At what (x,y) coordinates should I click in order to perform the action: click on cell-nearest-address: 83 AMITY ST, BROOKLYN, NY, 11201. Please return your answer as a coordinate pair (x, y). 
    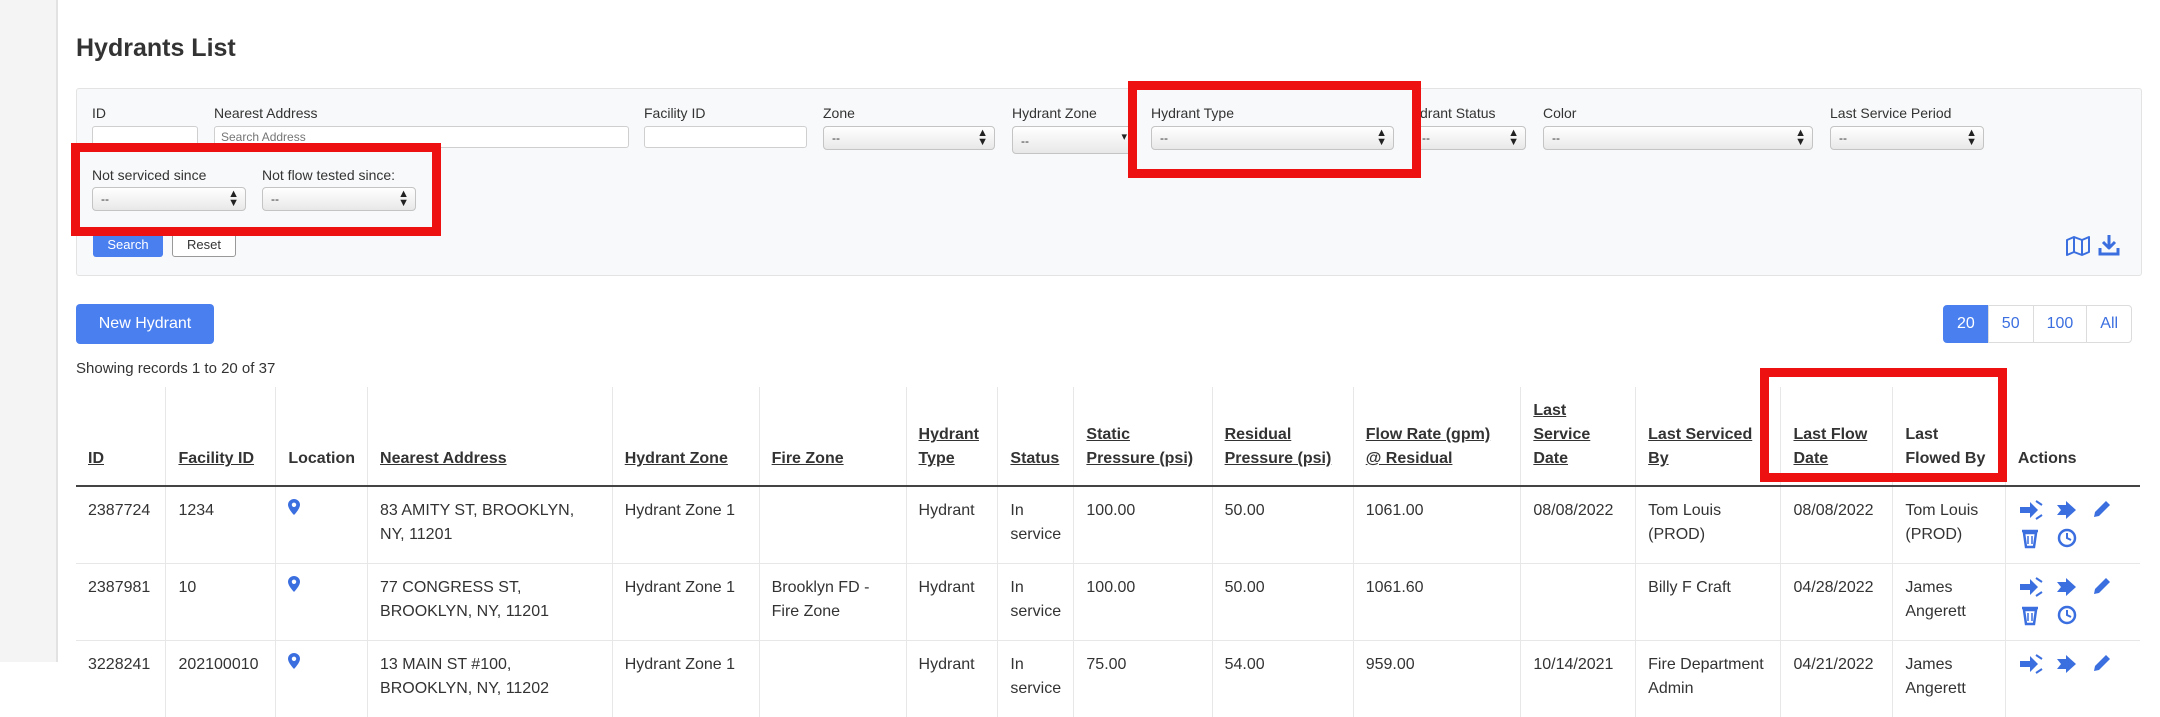
    Looking at the image, I should click on (490, 525).